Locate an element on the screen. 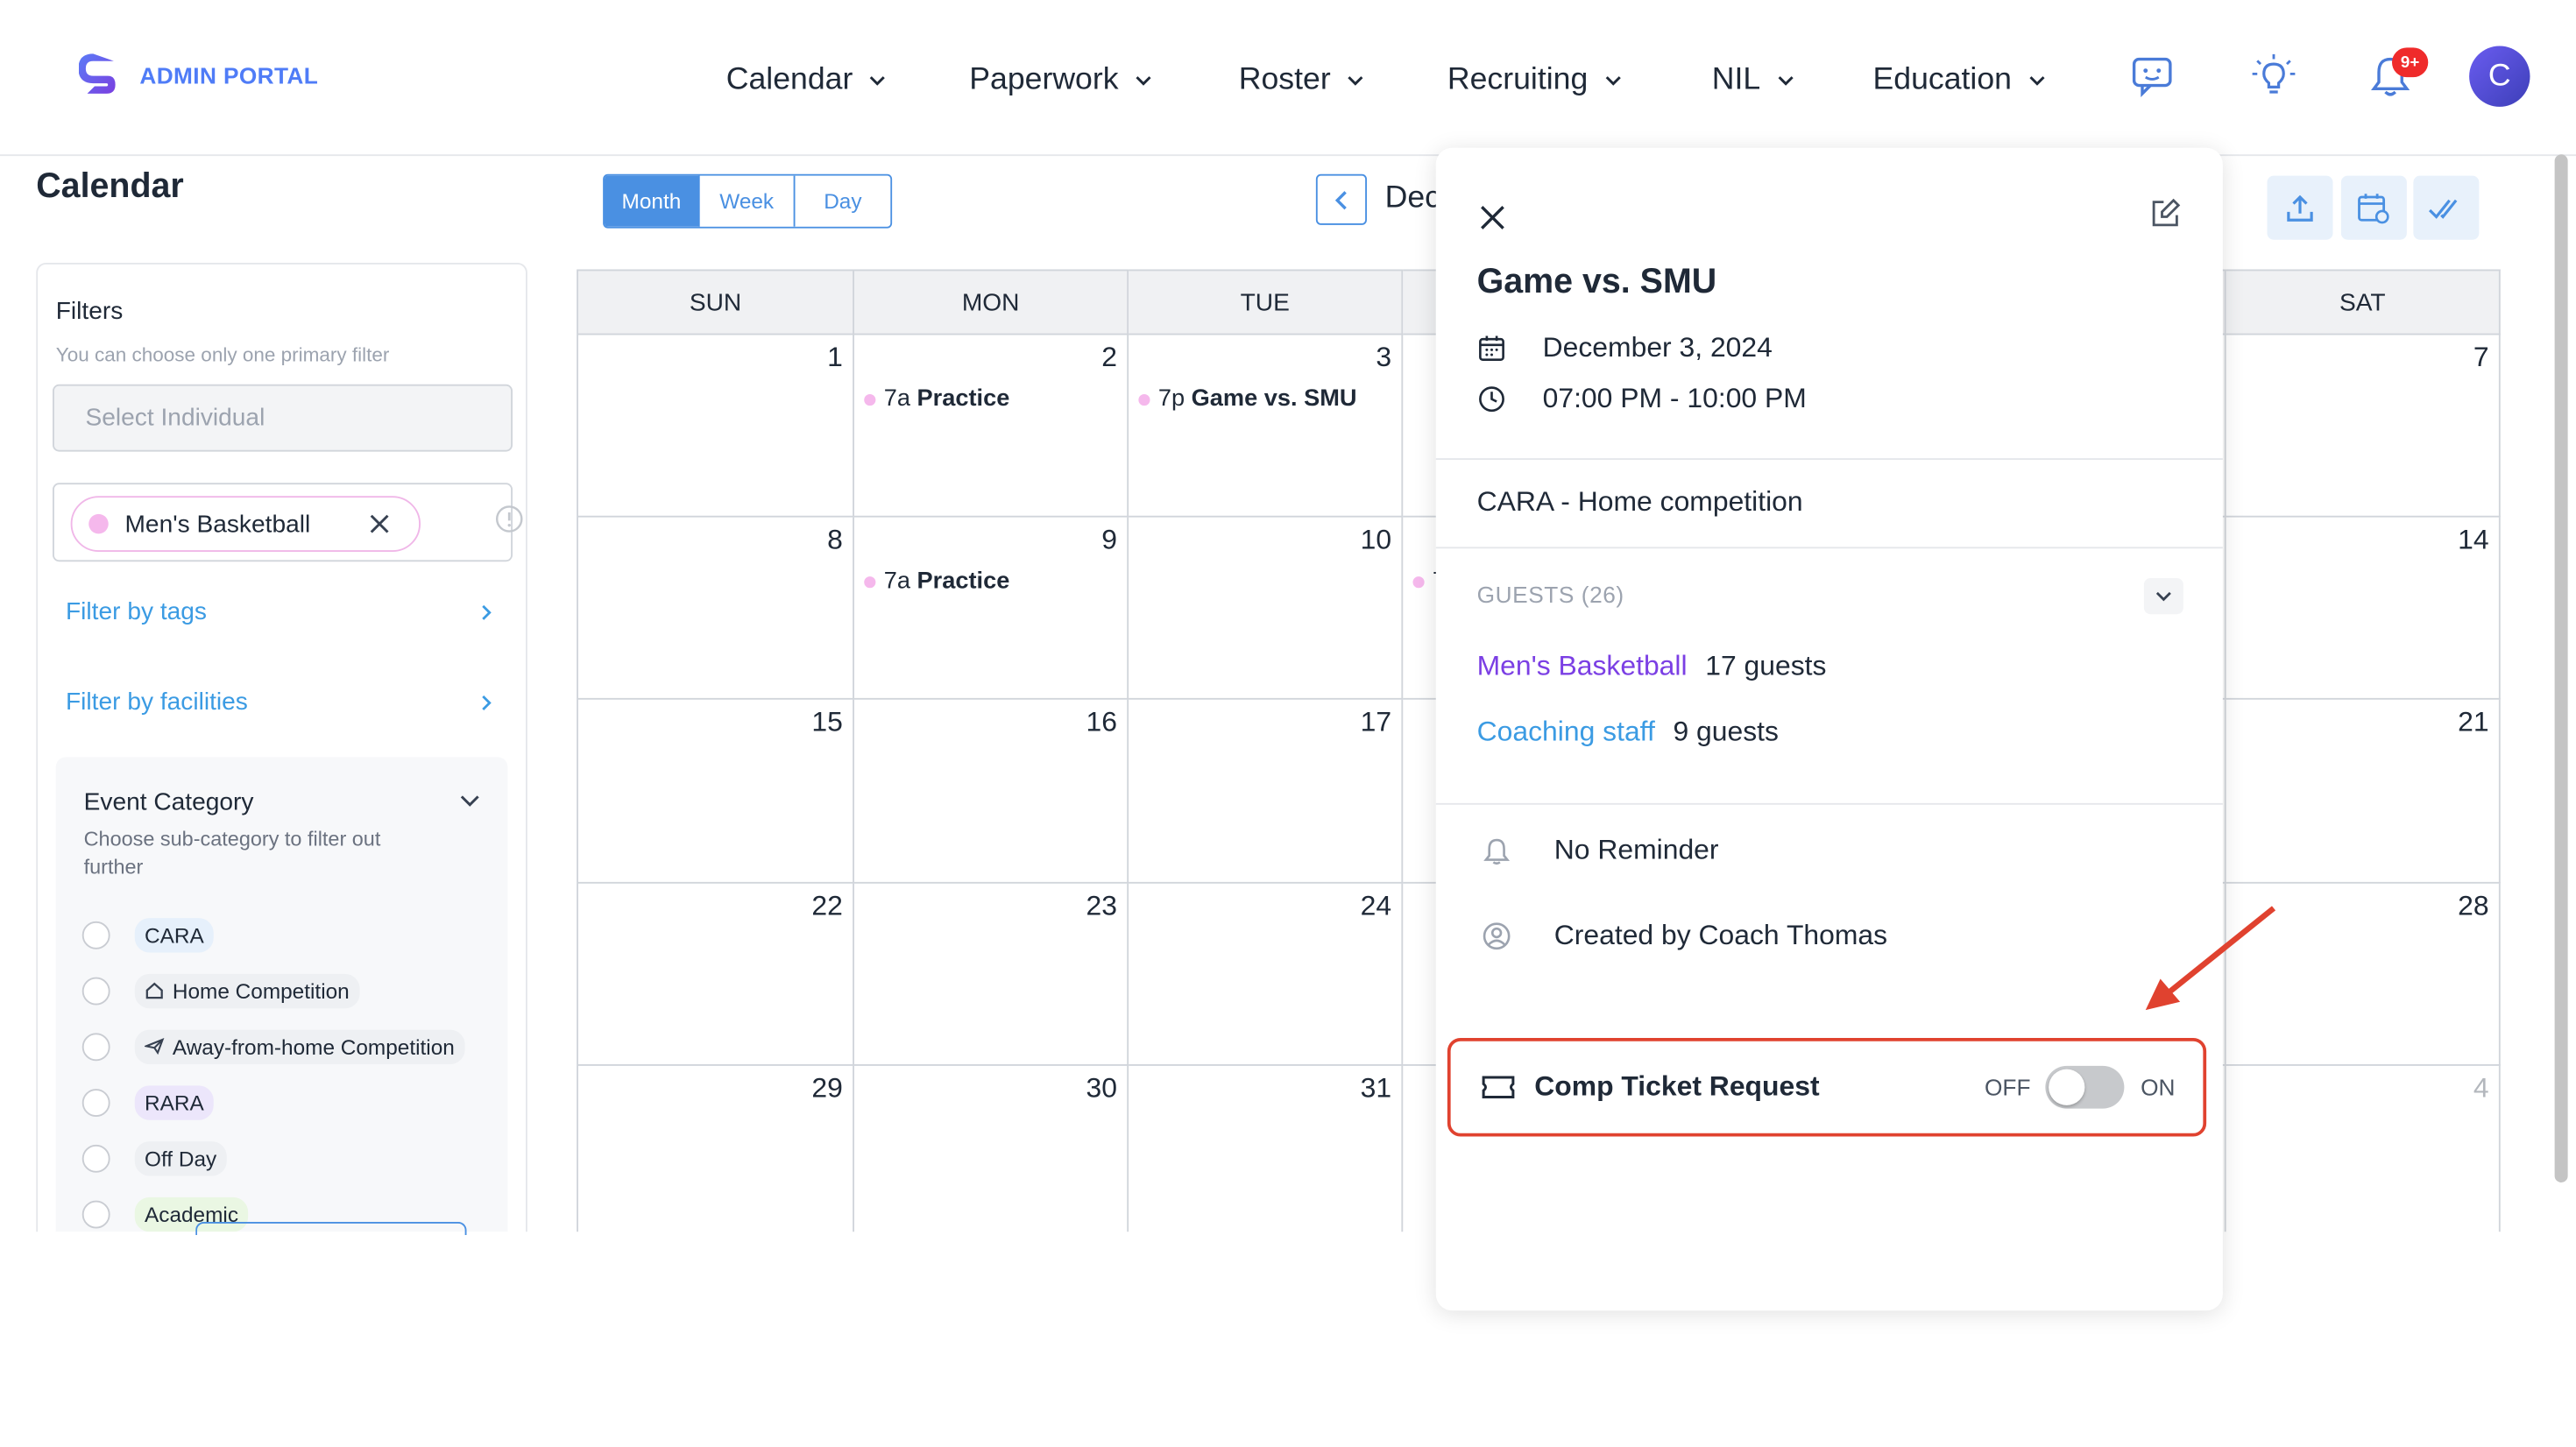 Image resolution: width=2576 pixels, height=1447 pixels. day-cell: 4 is located at coordinates (2363, 1160).